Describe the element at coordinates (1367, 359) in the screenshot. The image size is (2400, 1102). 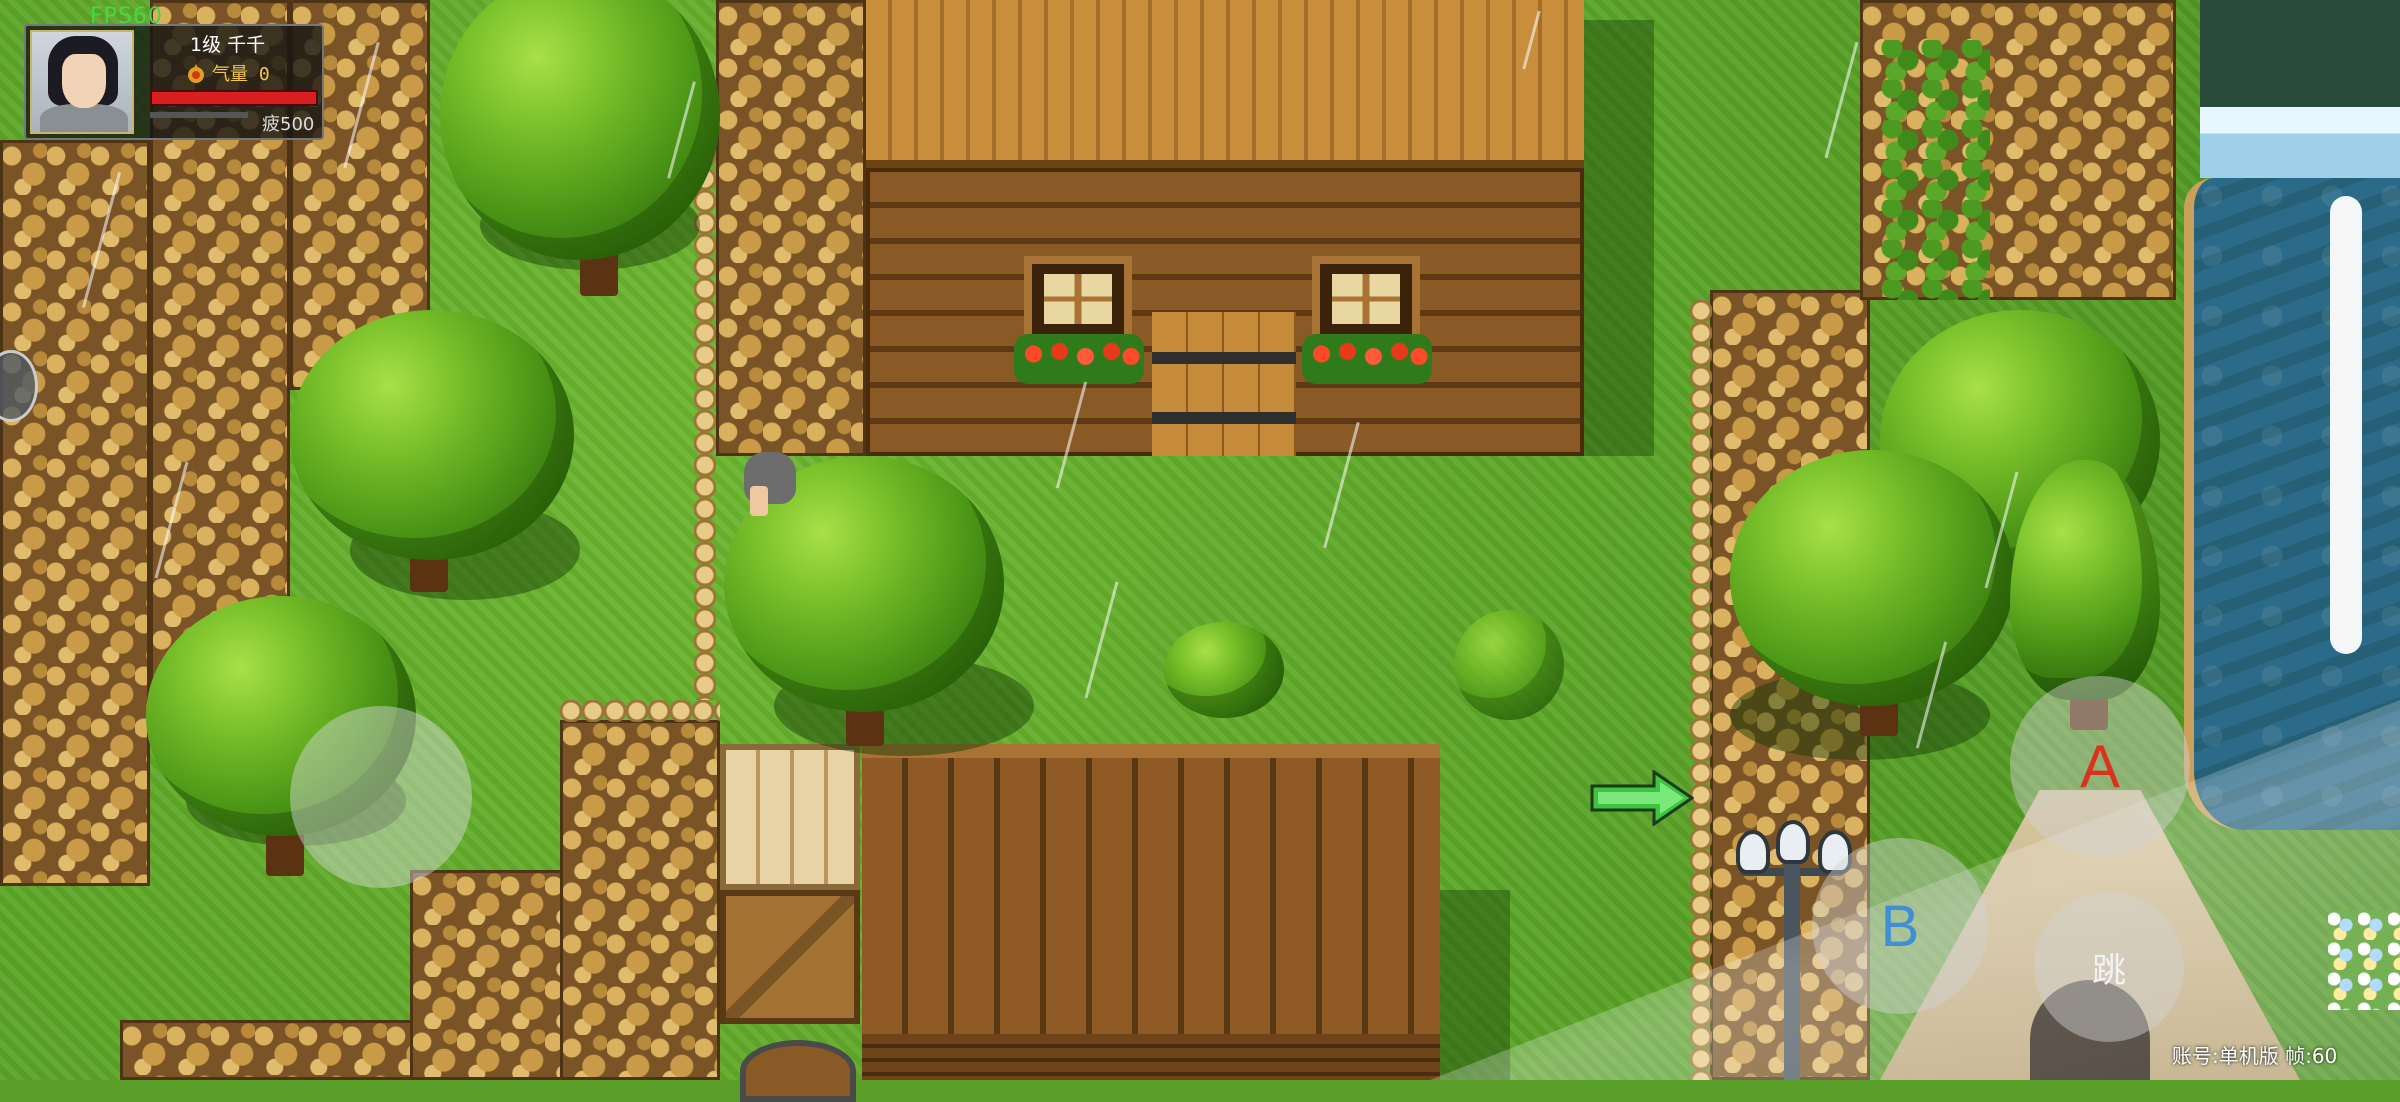
I see `flower-box-right` at that location.